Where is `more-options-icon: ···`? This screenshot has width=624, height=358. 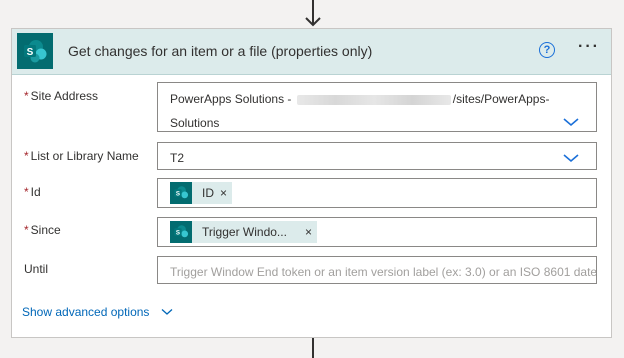
more-options-icon: ··· is located at coordinates (589, 47).